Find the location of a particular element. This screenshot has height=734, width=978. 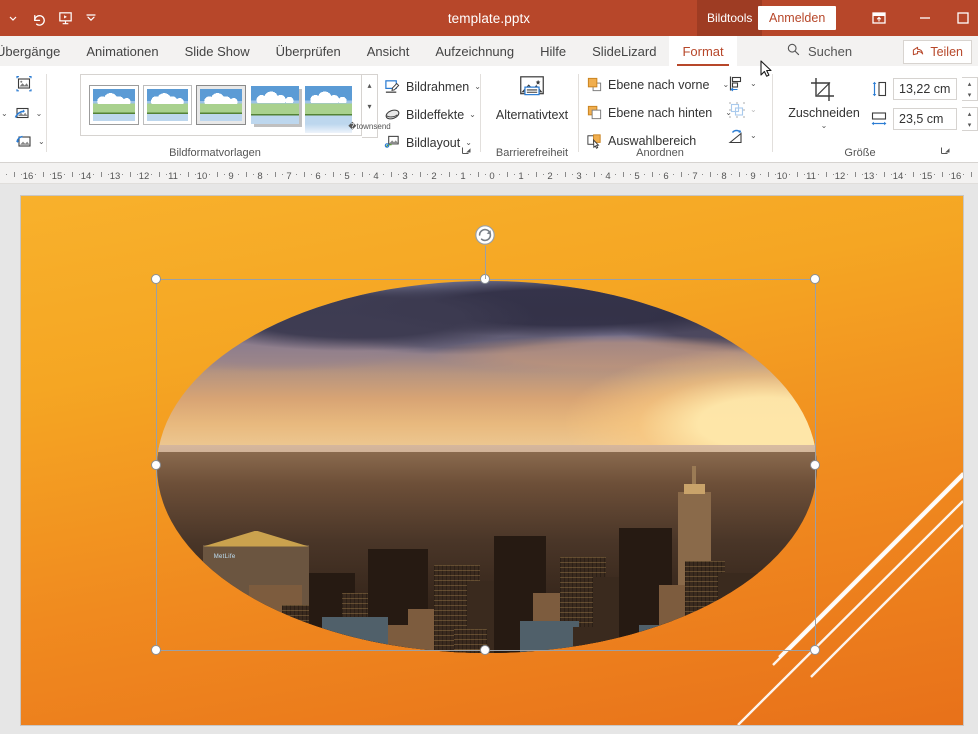

rotate-objects-button: ⌄ is located at coordinates (742, 136).